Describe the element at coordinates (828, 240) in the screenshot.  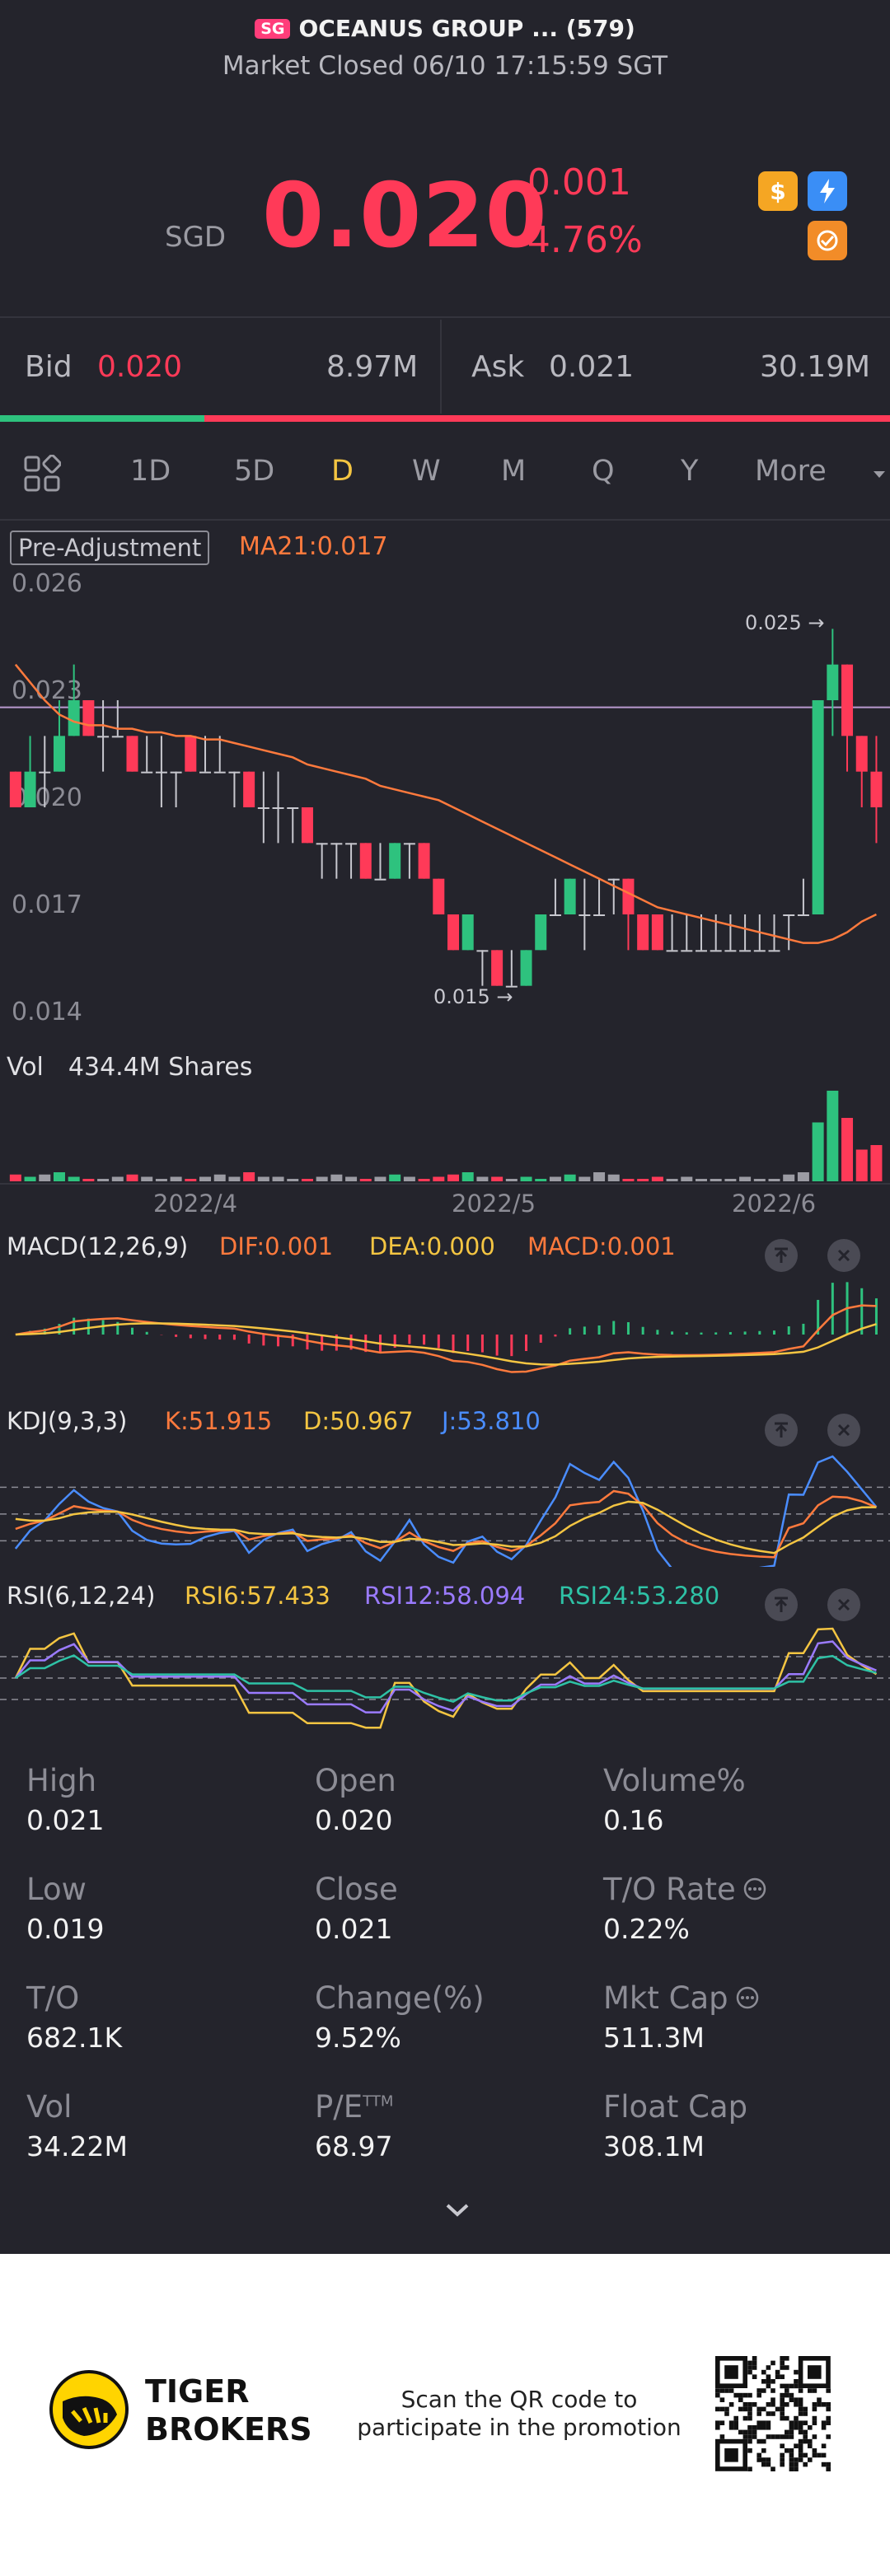
I see `options-badge-icon` at that location.